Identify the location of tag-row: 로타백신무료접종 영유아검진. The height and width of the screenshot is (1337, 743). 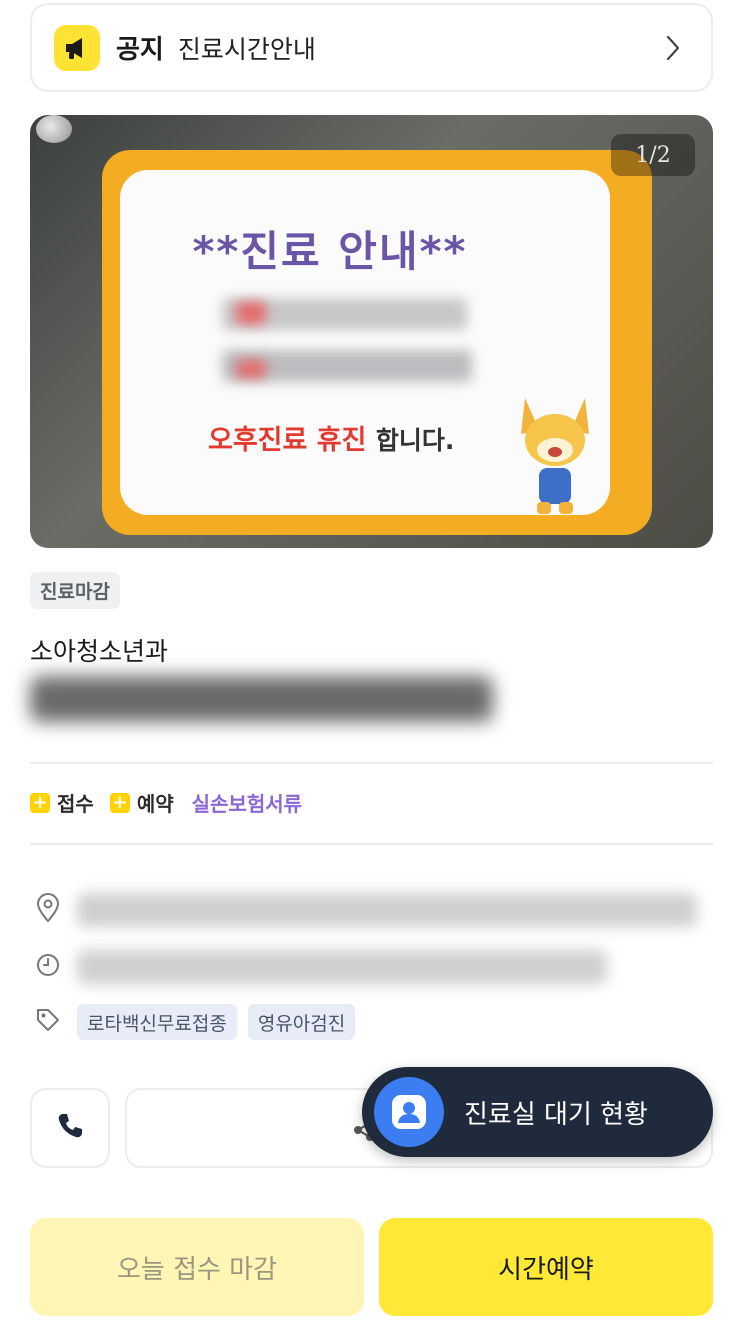
(200, 1022).